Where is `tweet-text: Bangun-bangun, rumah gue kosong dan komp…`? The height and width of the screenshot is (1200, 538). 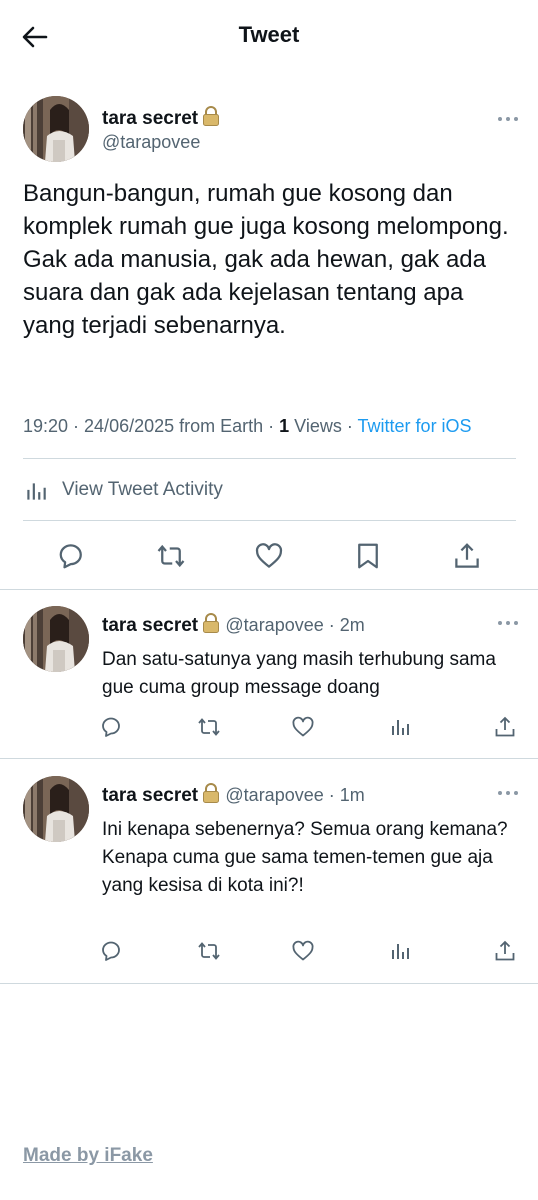 tweet-text: Bangun-bangun, rumah gue kosong dan komp… is located at coordinates (266, 259).